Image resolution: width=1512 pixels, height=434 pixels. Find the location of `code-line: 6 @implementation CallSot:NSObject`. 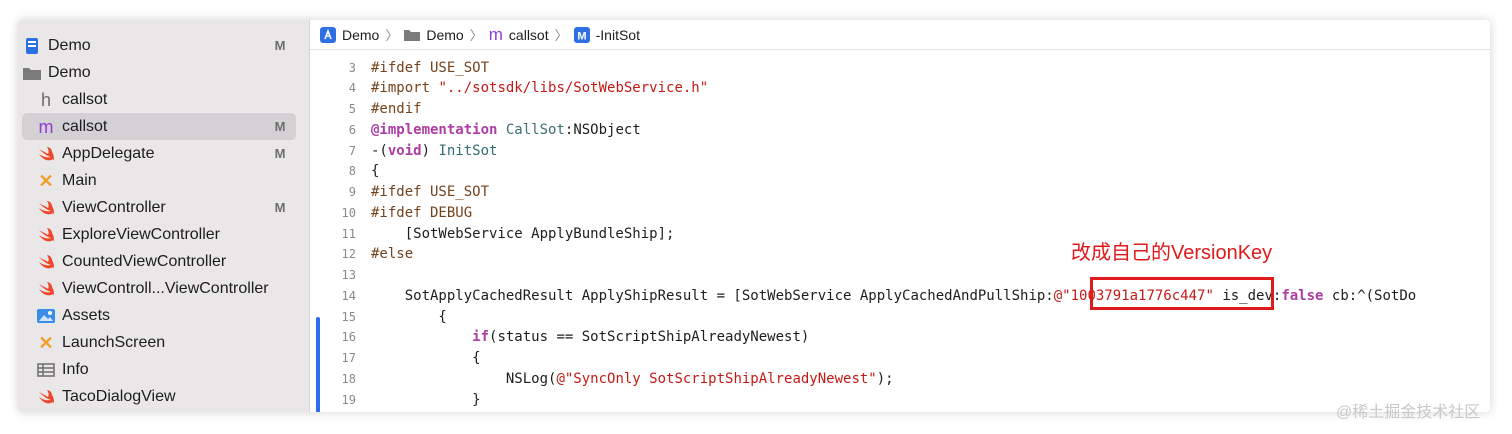

code-line: 6 @implementation CallSot:NSObject is located at coordinates (900, 129).